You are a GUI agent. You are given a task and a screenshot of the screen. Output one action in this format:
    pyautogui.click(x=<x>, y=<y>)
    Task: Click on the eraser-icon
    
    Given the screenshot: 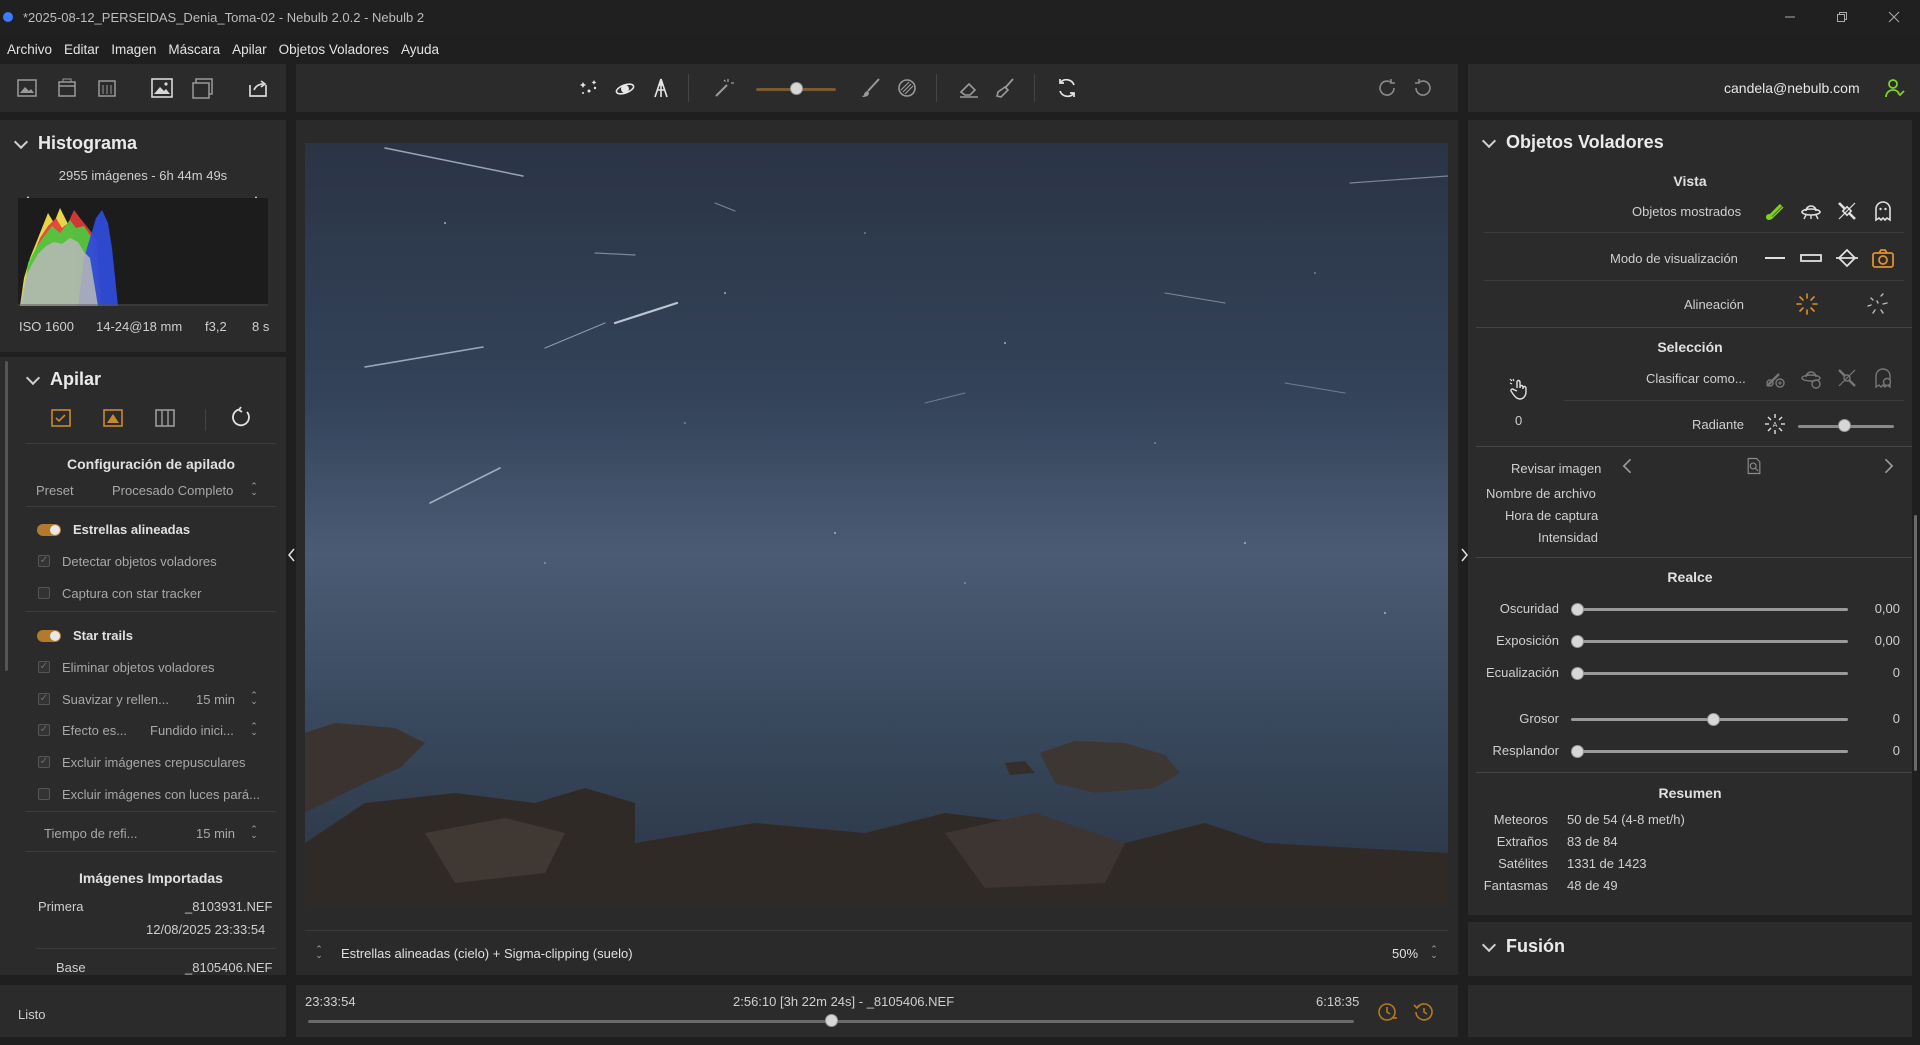 What is the action you would take?
    pyautogui.click(x=969, y=88)
    